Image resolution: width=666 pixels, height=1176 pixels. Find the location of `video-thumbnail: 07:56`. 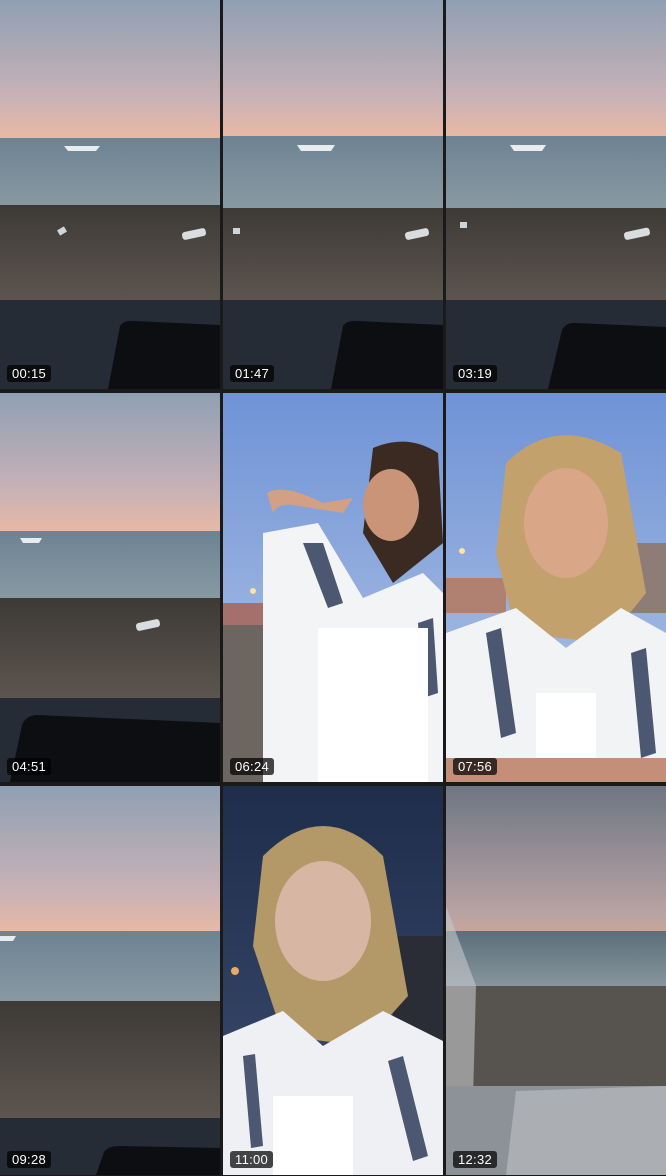

video-thumbnail: 07:56 is located at coordinates (556, 587).